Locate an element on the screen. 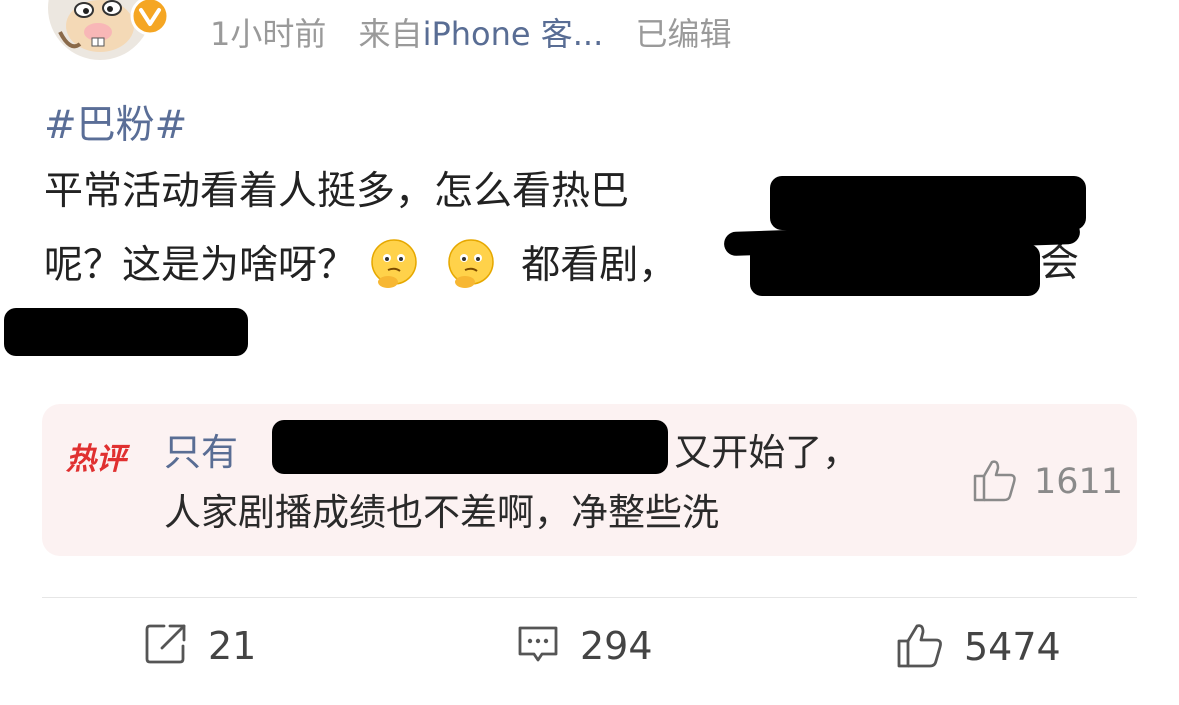 The width and height of the screenshot is (1179, 705). share-icon is located at coordinates (166, 646).